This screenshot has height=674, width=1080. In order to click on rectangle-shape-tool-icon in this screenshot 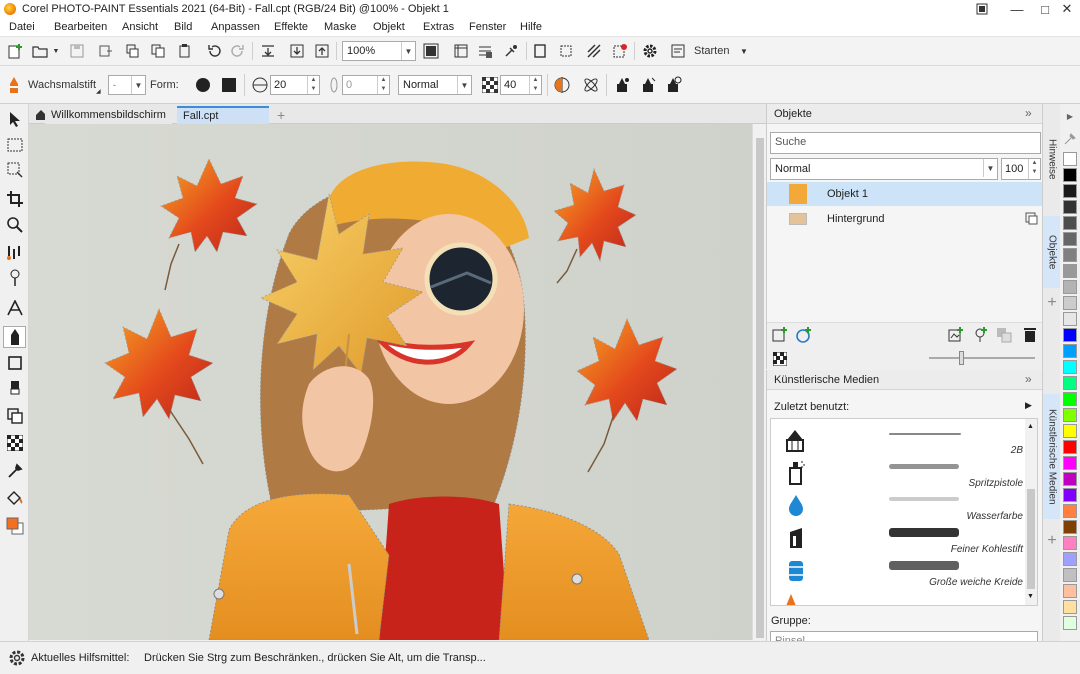, I will do `click(14, 363)`.